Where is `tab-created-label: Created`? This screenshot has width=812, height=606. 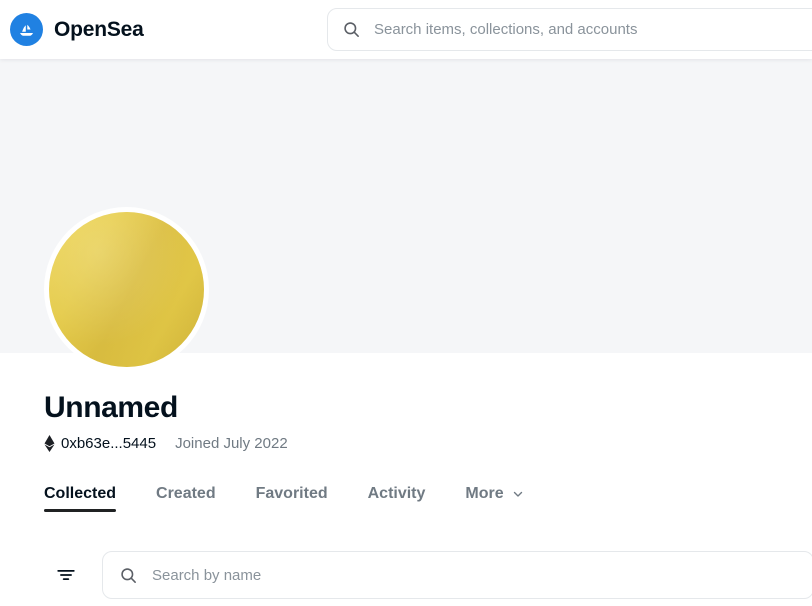 tab-created-label: Created is located at coordinates (186, 493).